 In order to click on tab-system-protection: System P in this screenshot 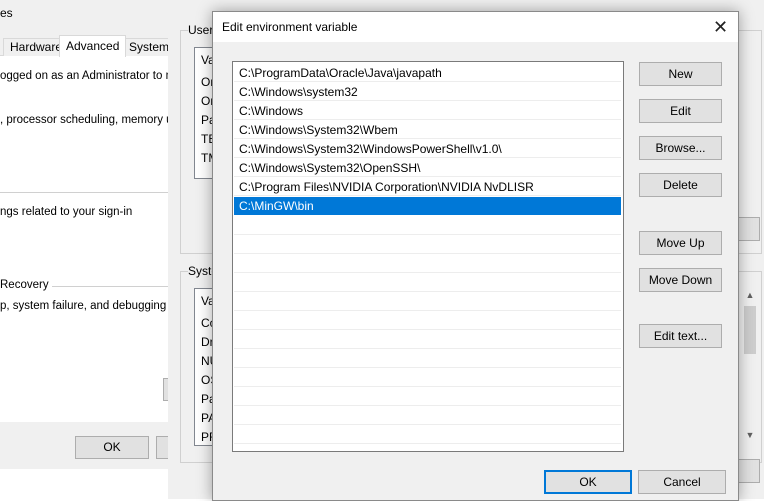, I will do `click(145, 47)`.